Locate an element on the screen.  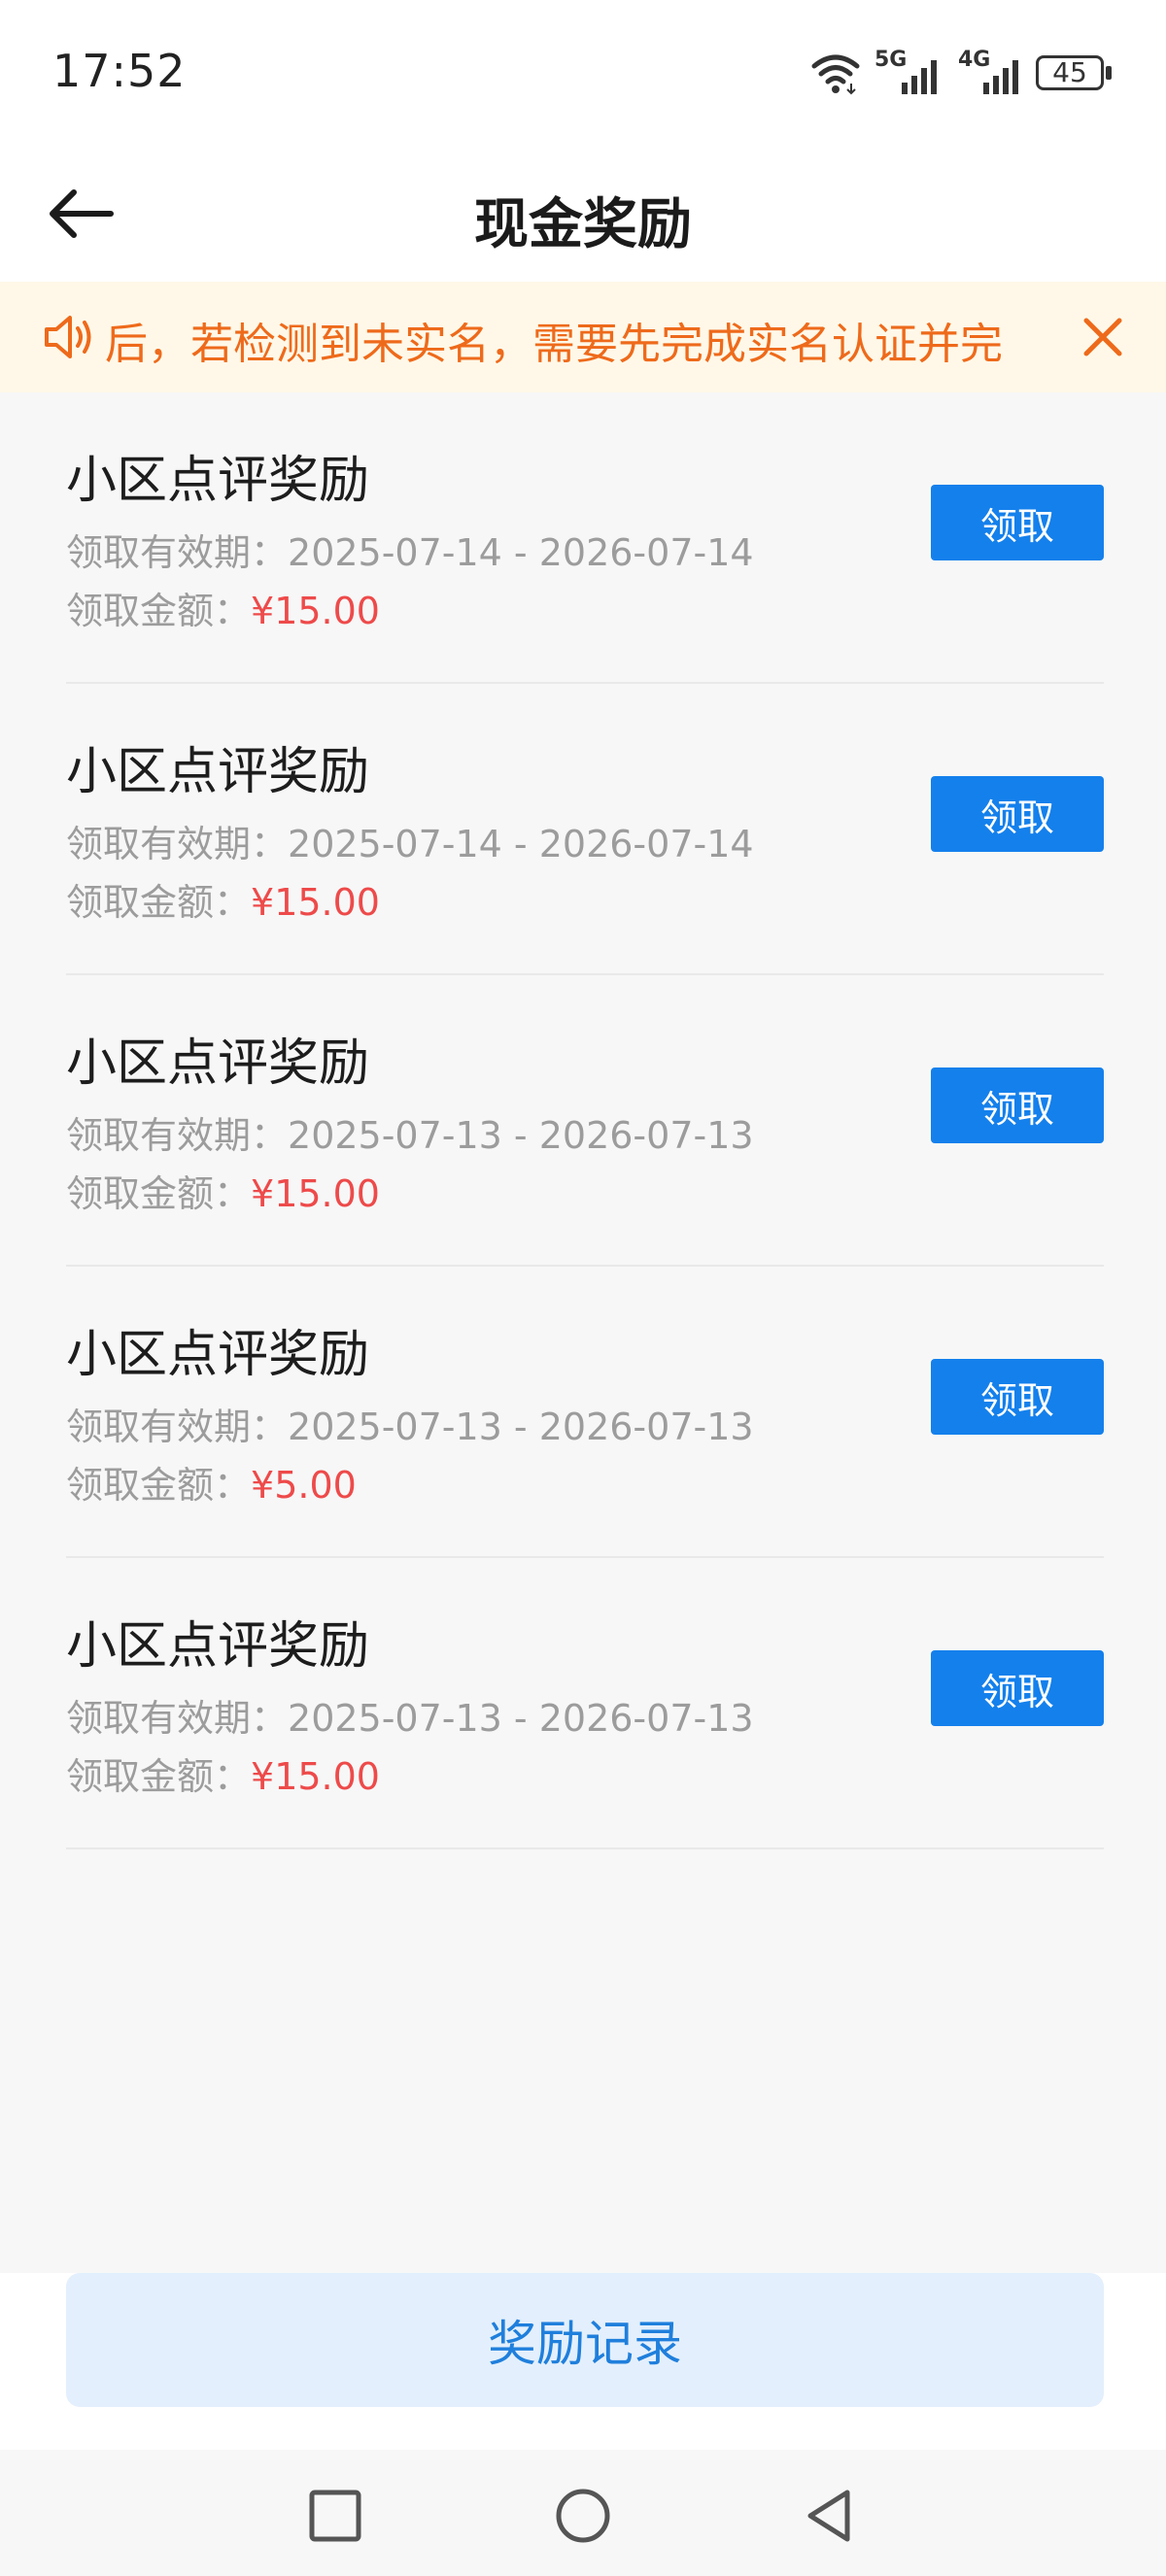
notice-banner: 后，若检测到未实名，需要先完成实名认证并完 is located at coordinates (583, 337).